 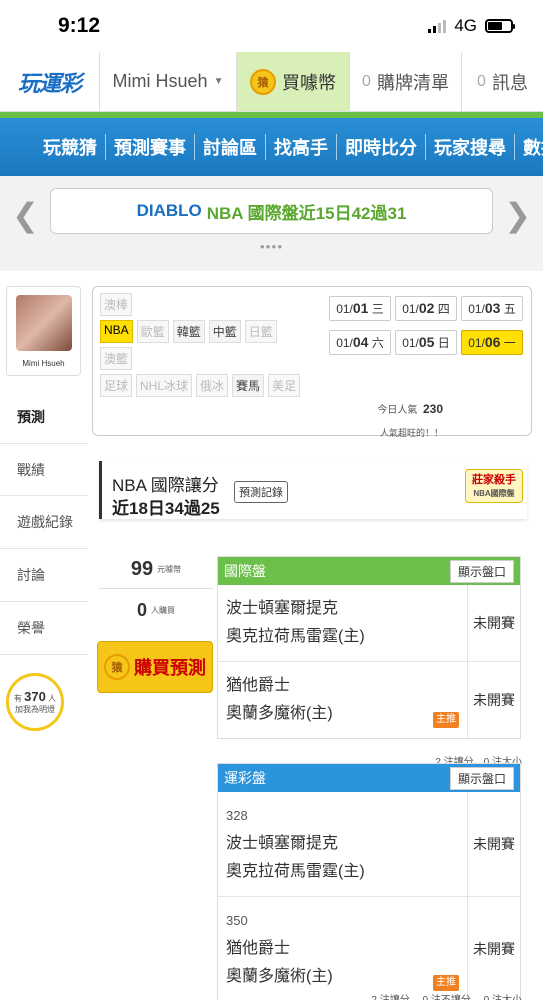 I want to click on price-unit: 元噱幣, so click(x=169, y=569).